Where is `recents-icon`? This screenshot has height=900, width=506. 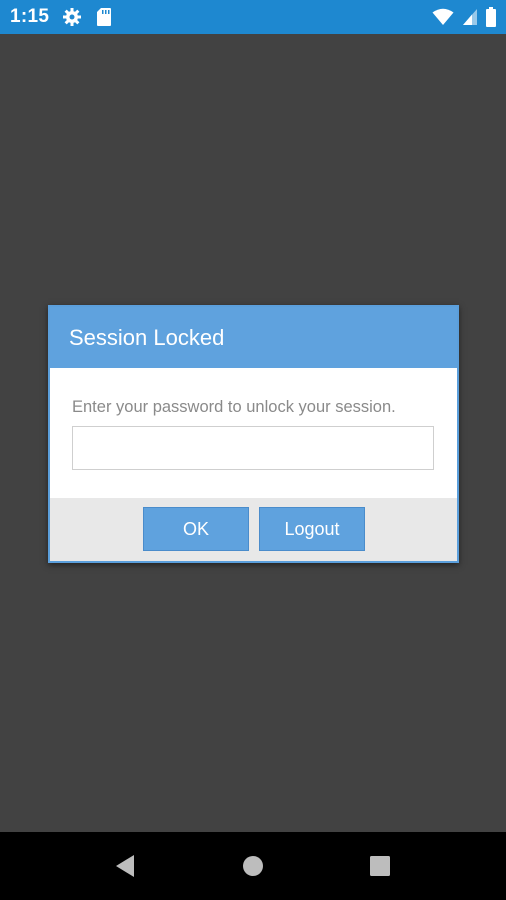
recents-icon is located at coordinates (380, 866).